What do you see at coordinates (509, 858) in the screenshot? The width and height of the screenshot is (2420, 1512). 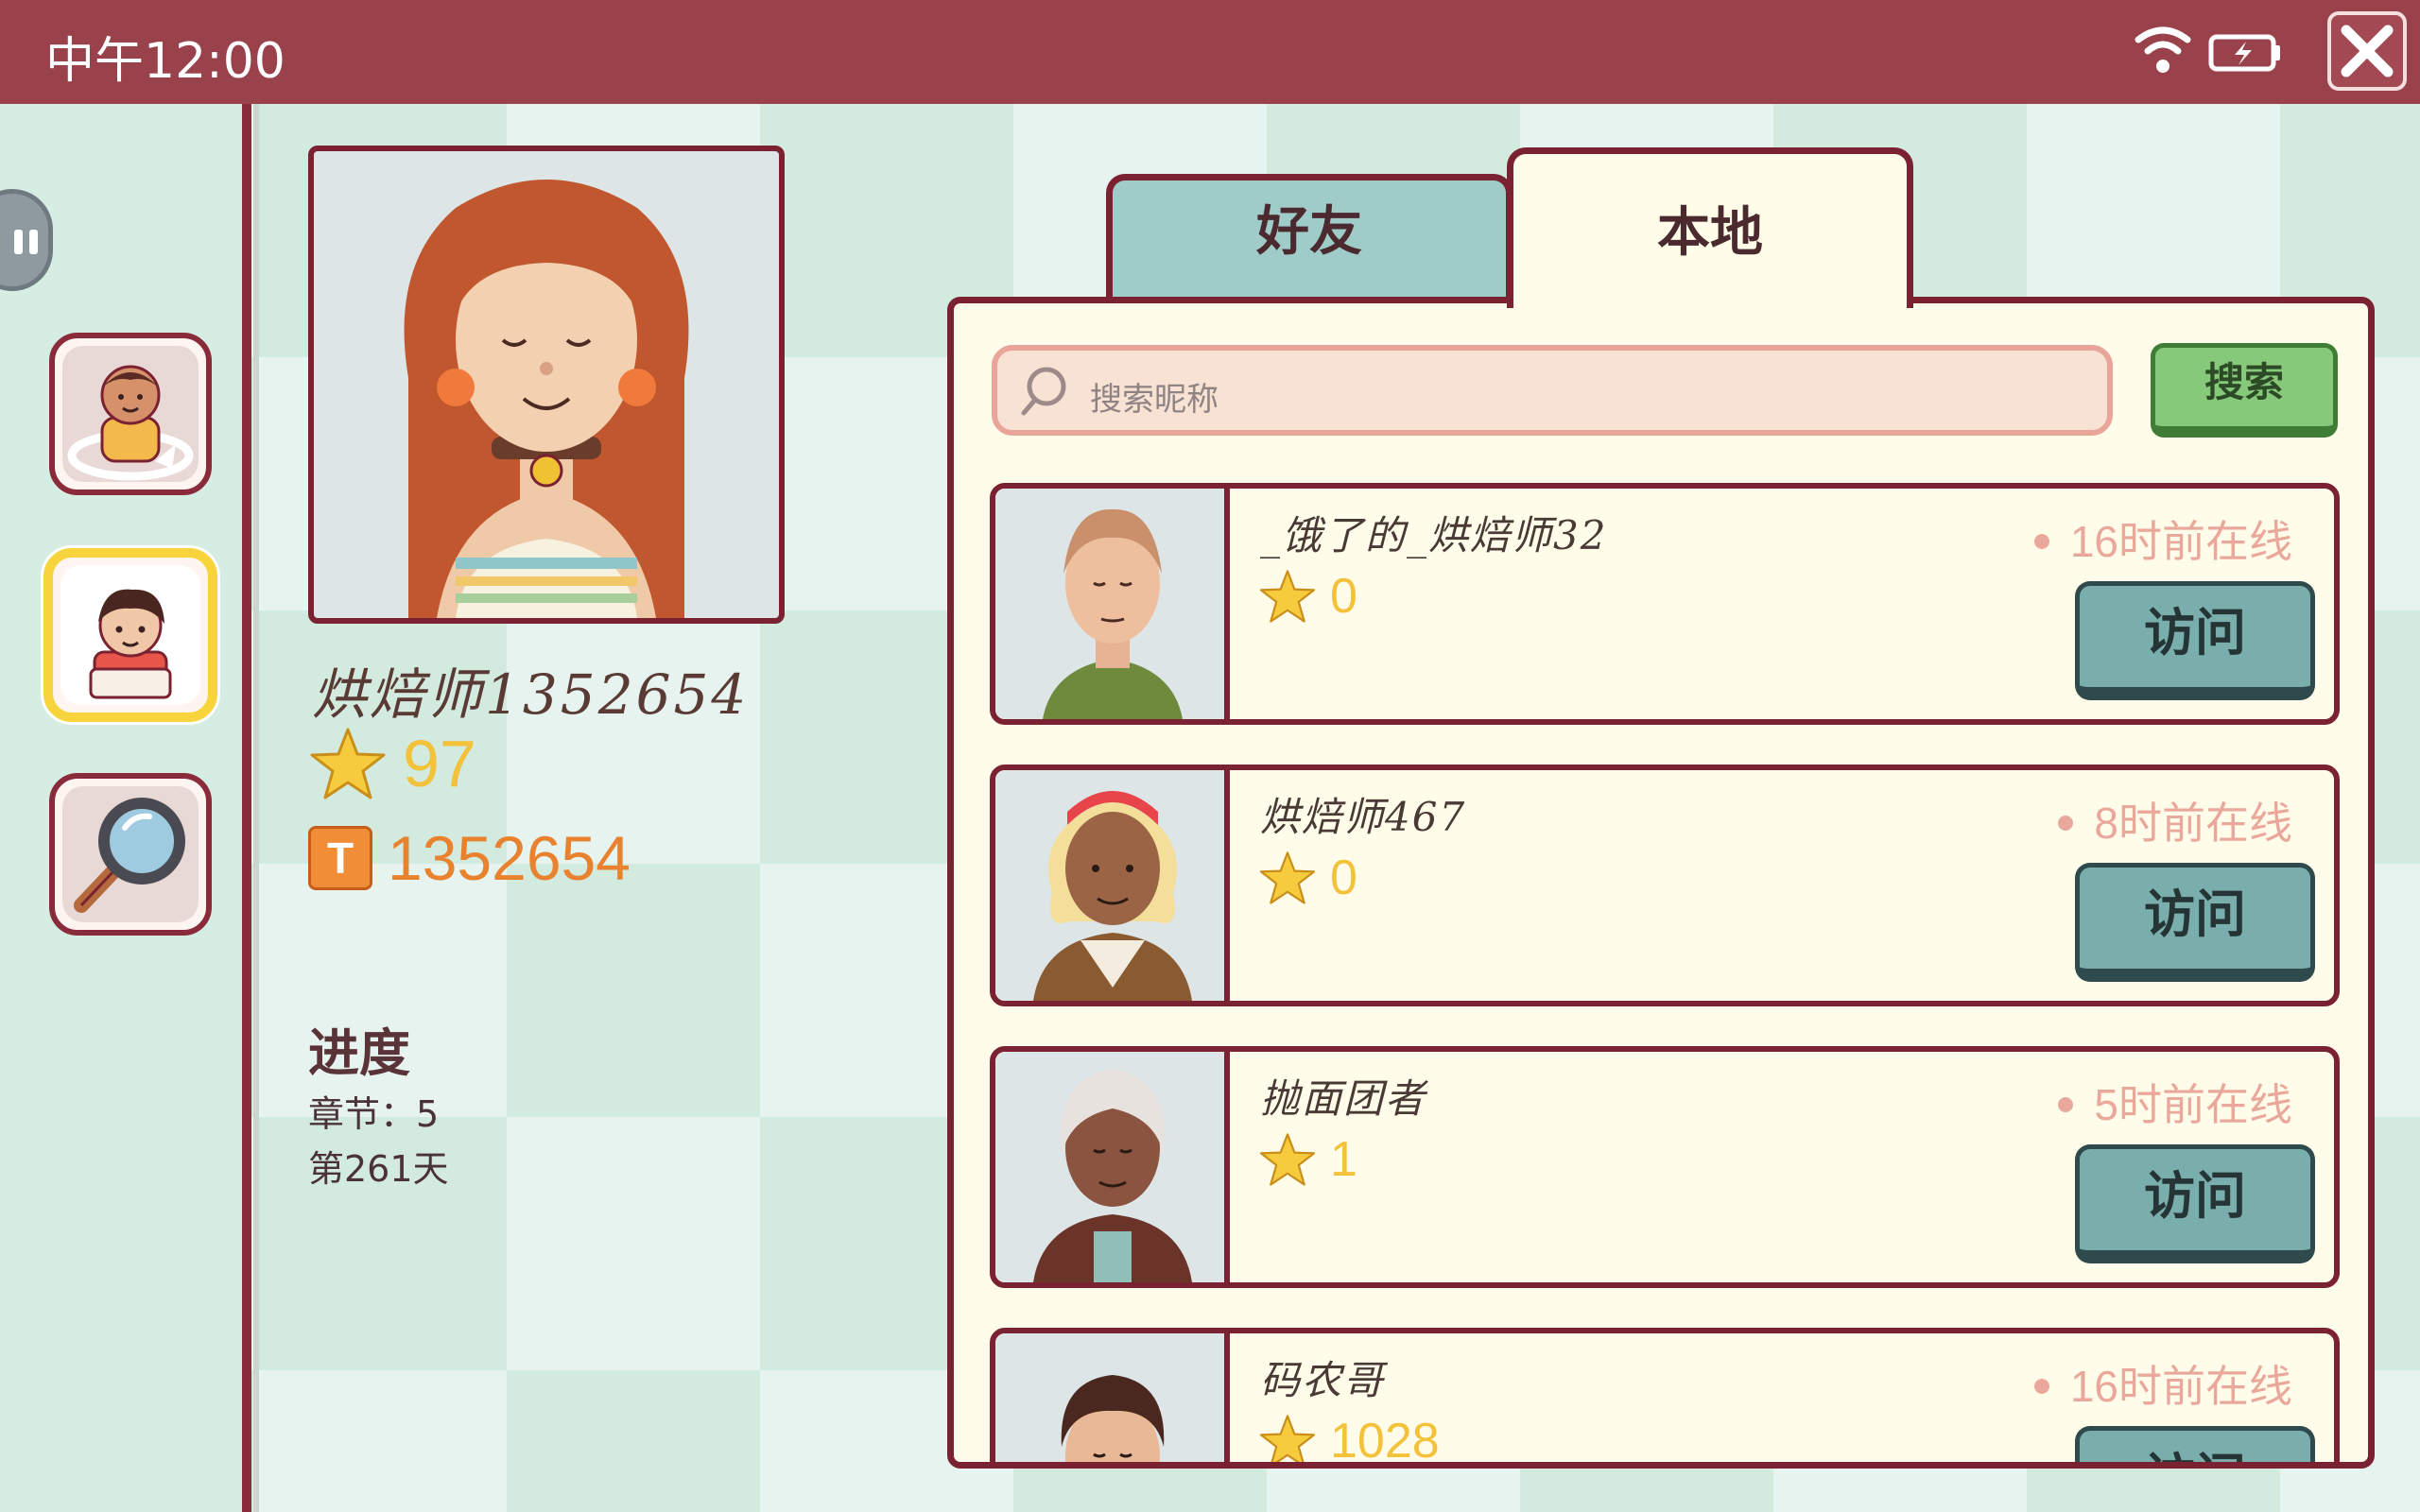 I see `player-coins-value: 1352654` at bounding box center [509, 858].